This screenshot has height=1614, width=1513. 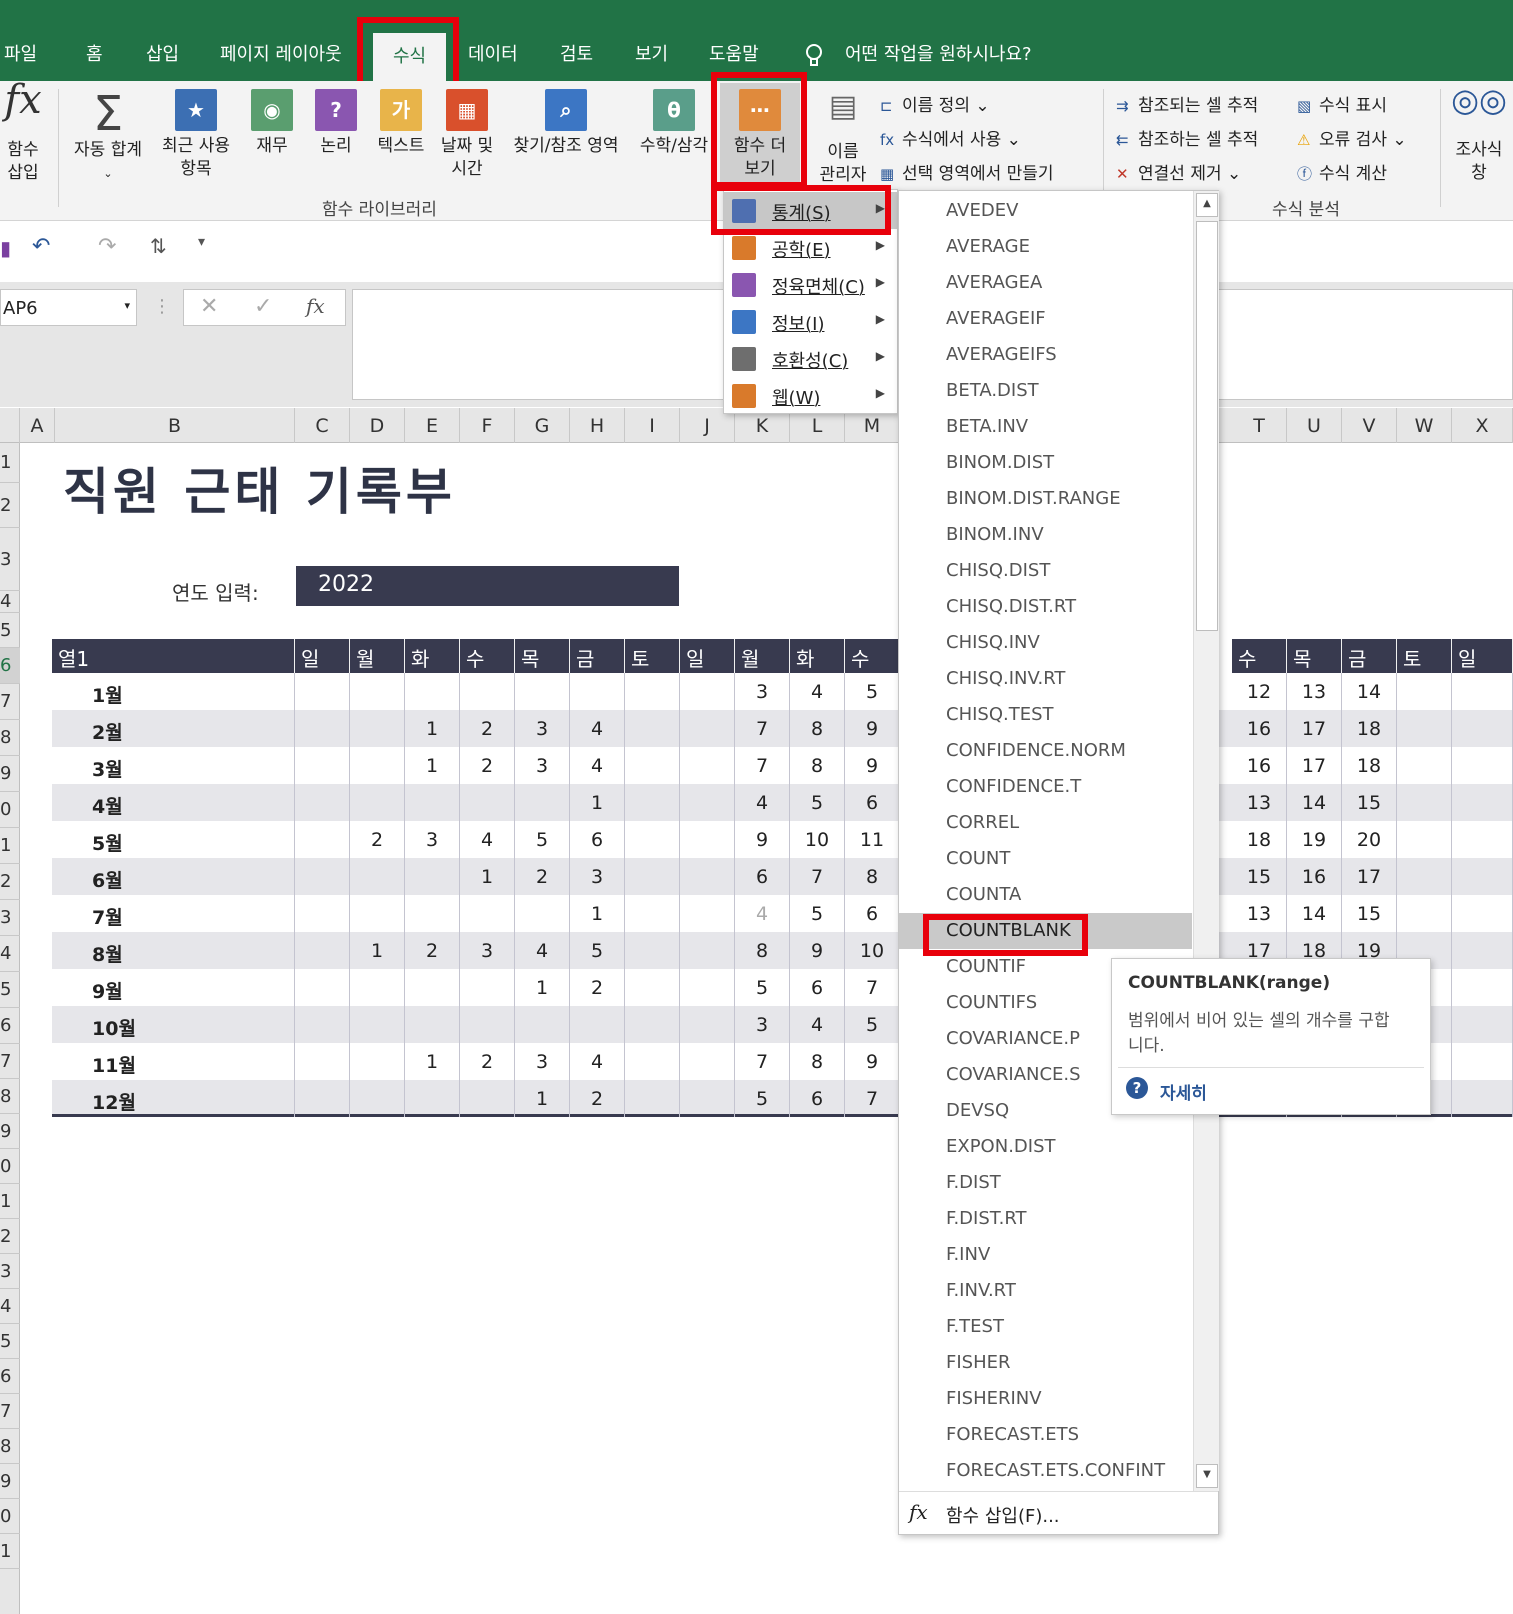 I want to click on row-header: 2, so click(x=10, y=505).